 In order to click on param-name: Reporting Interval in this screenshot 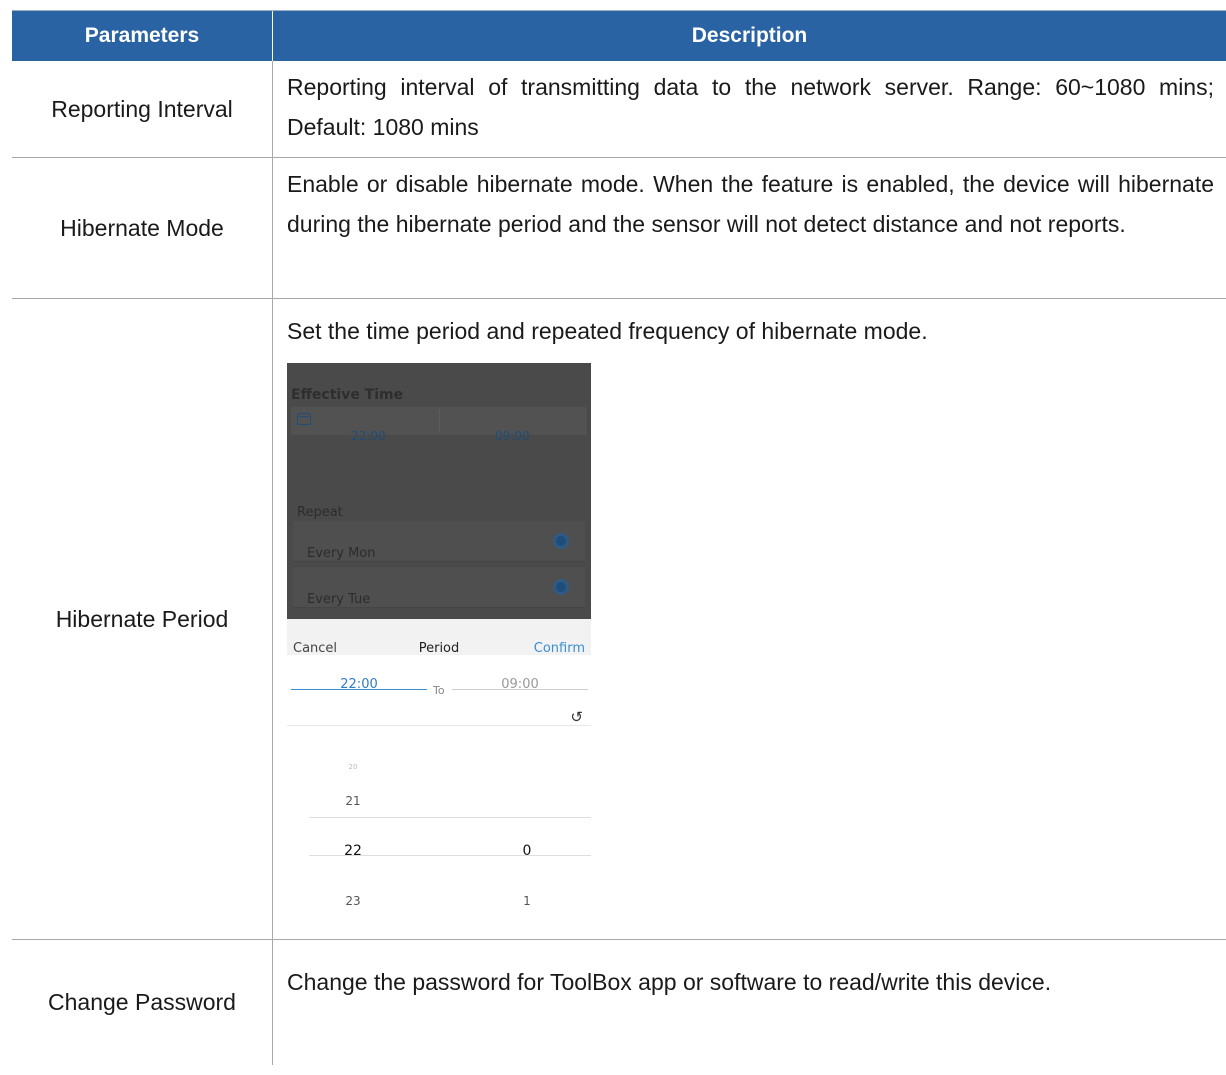, I will do `click(142, 109)`.